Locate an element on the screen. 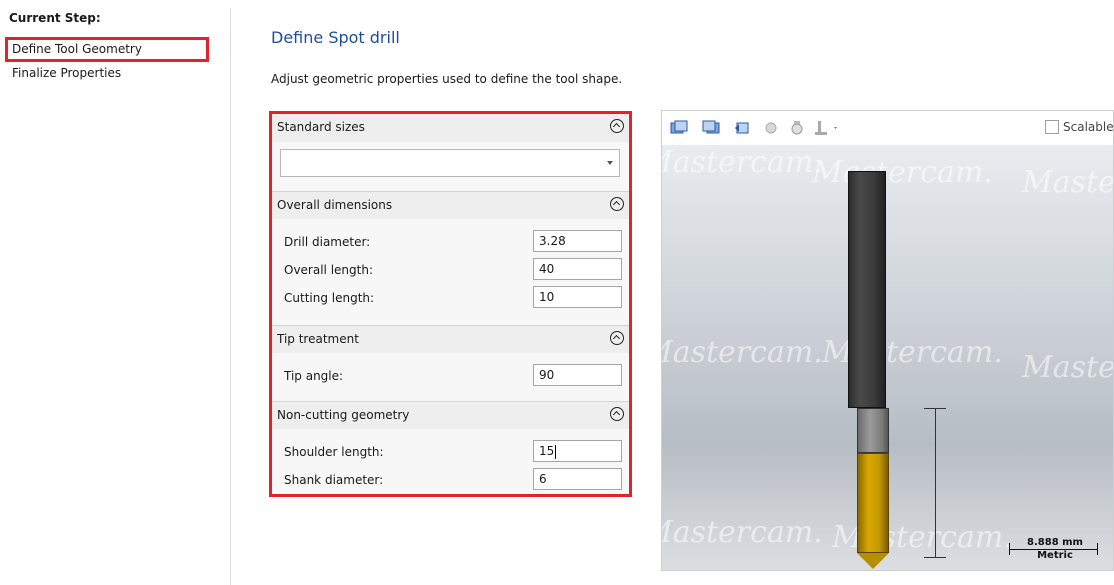 The image size is (1114, 585). current-step-header: Current Step: is located at coordinates (55, 18).